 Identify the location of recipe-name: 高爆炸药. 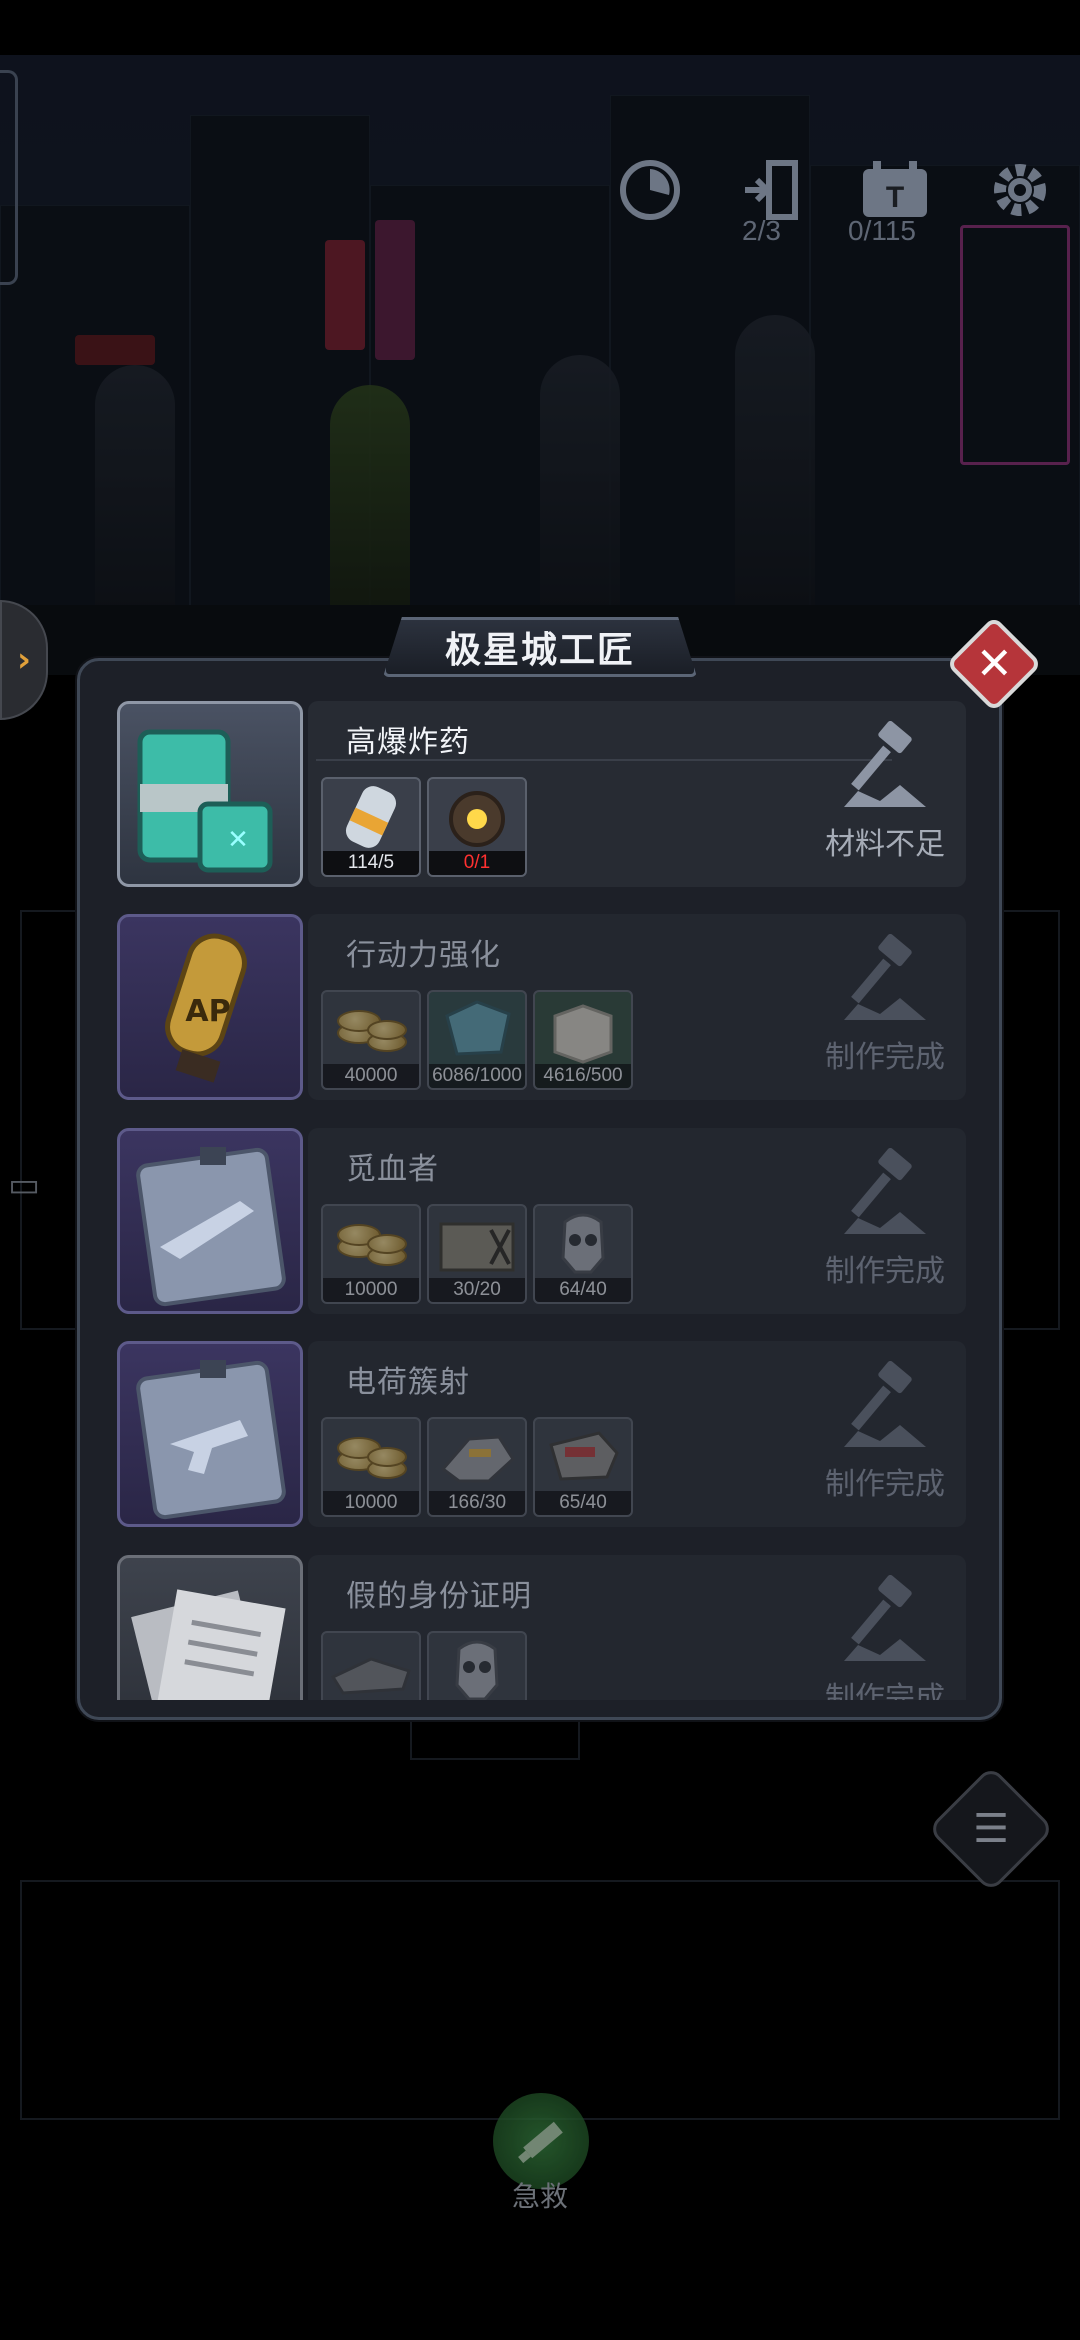
(408, 742).